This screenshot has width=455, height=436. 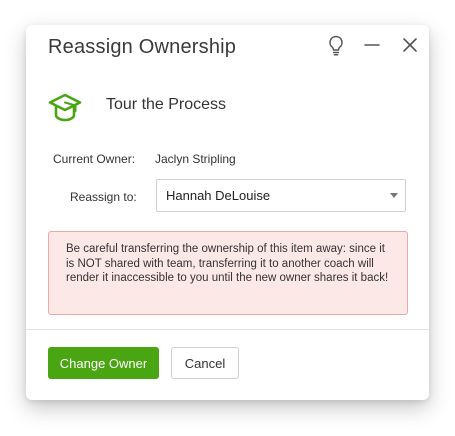 What do you see at coordinates (65, 108) in the screenshot?
I see `graduation-cap-icon` at bounding box center [65, 108].